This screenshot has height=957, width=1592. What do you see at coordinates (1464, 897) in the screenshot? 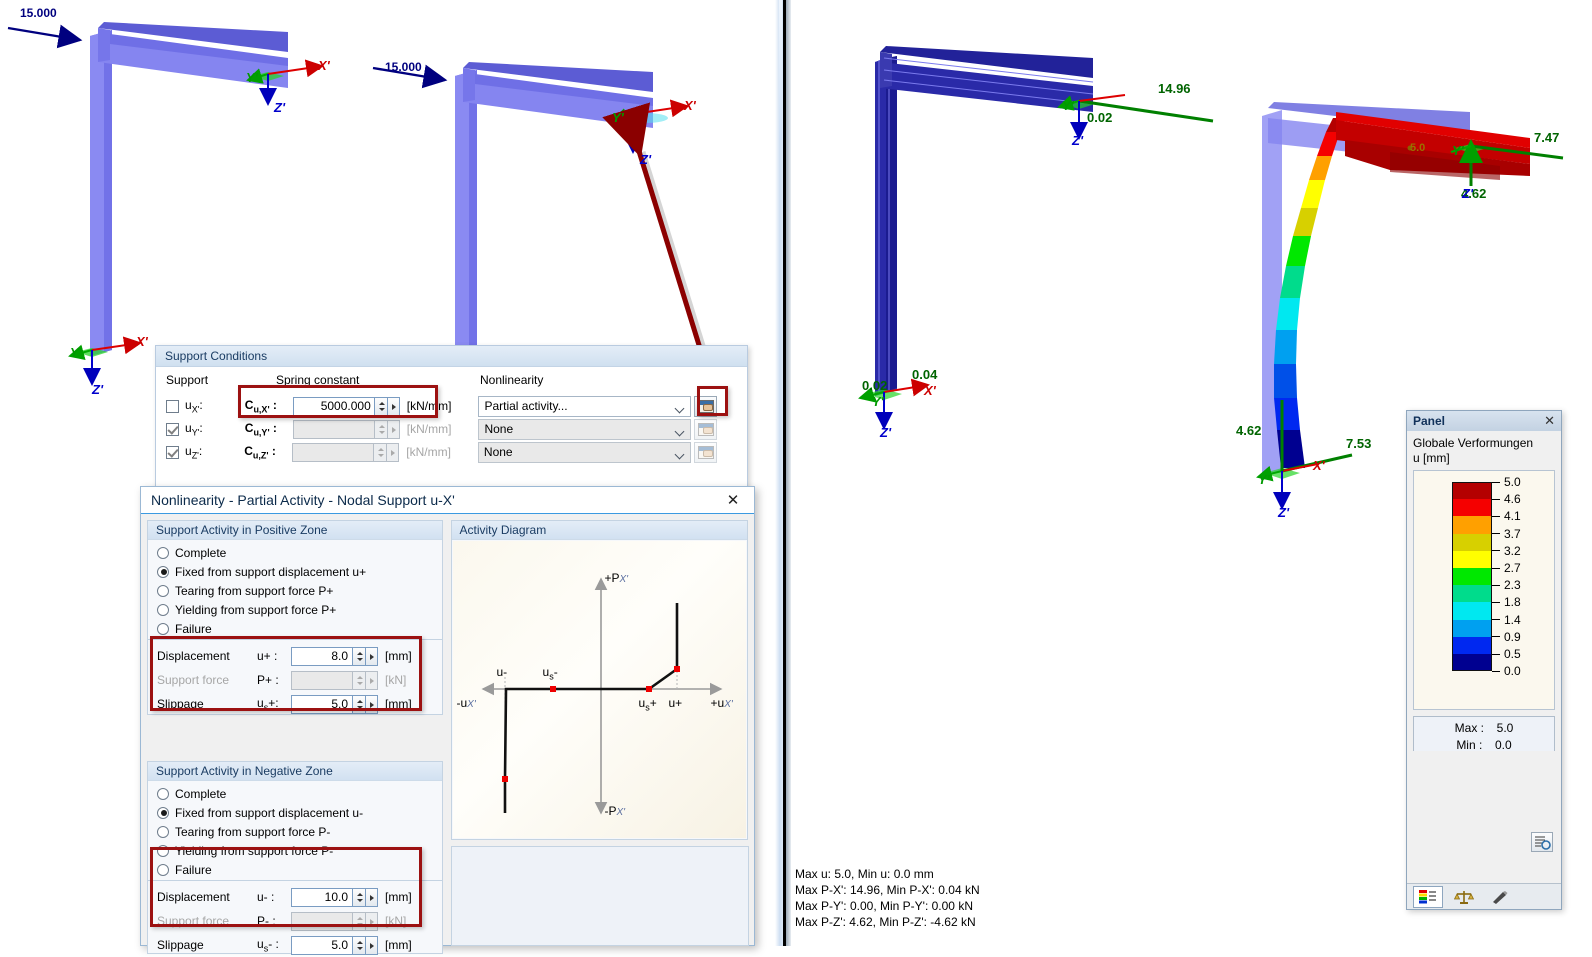
I see `scale-tab` at bounding box center [1464, 897].